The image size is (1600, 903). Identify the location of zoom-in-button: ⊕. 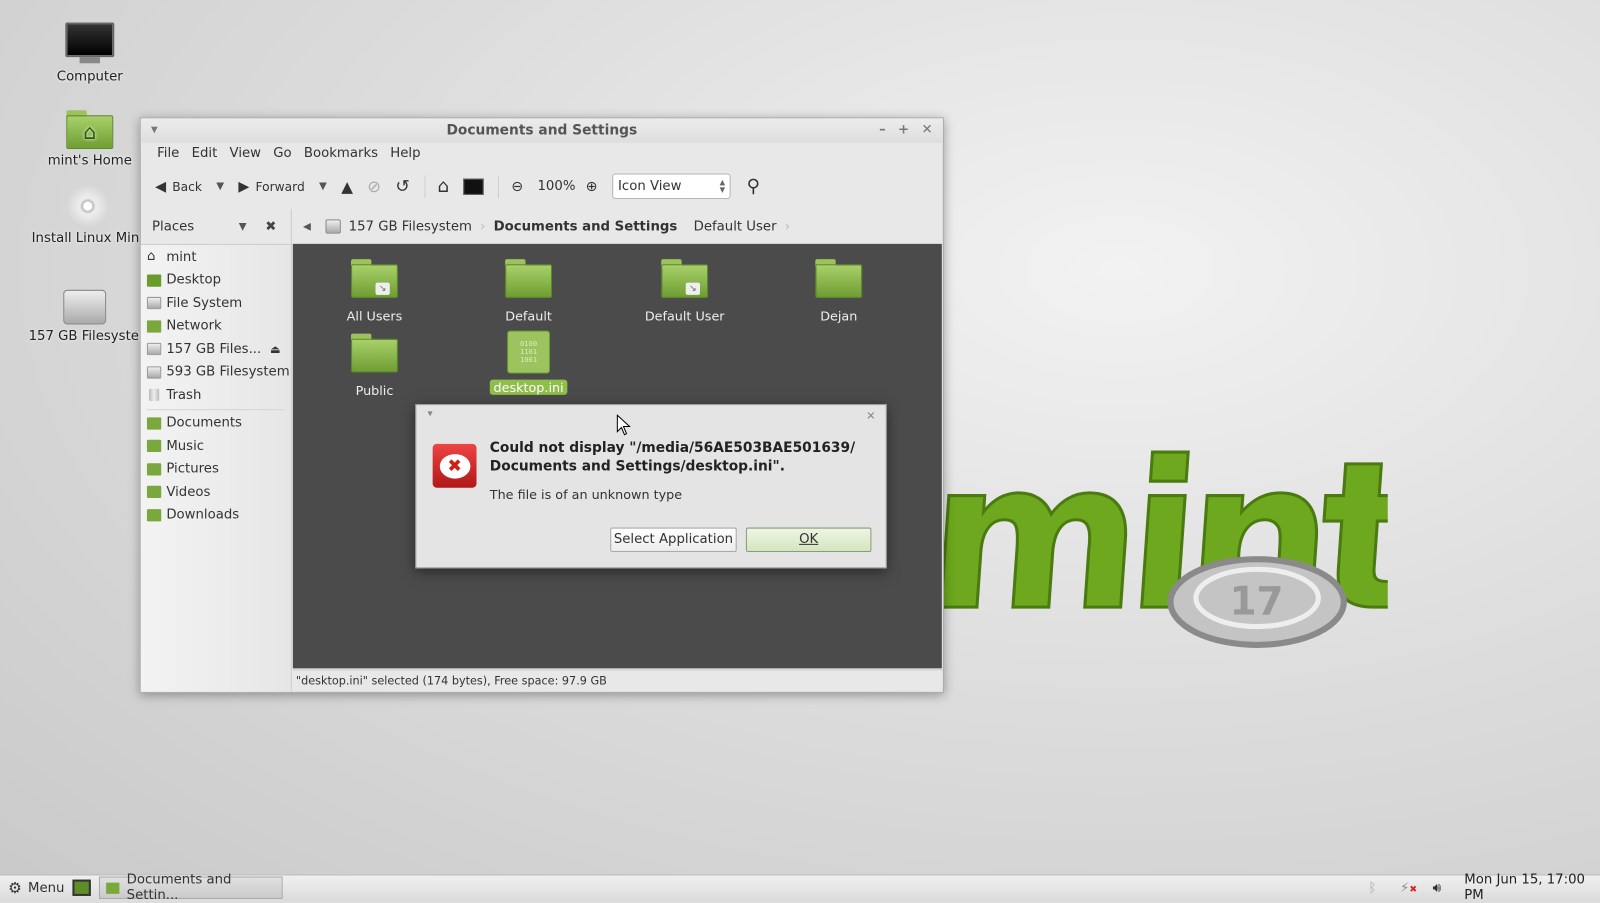
(592, 186).